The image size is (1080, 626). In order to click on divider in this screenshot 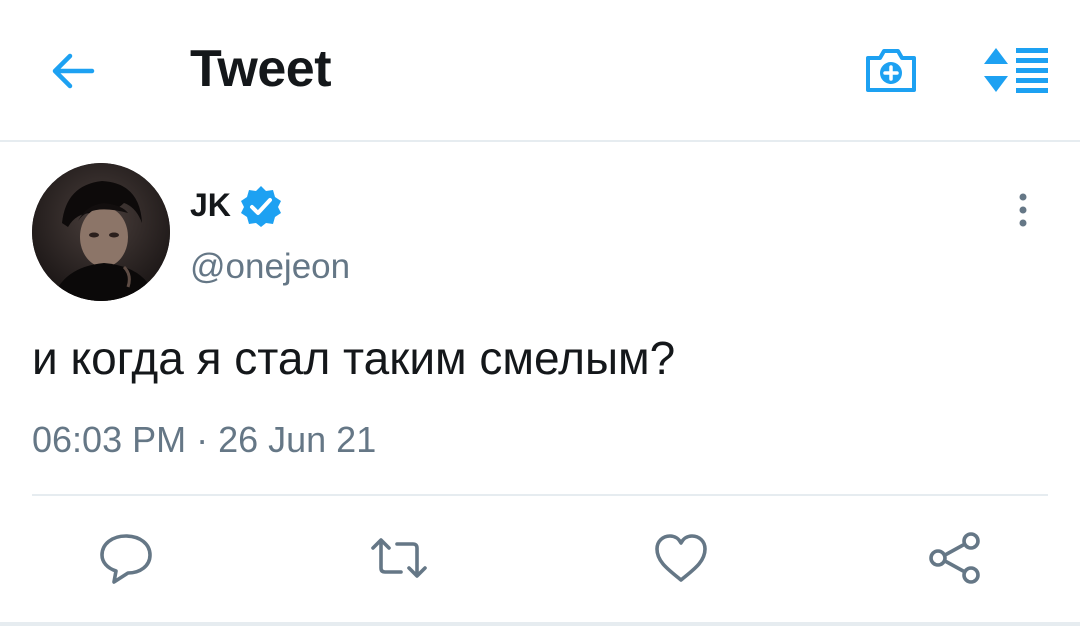, I will do `click(540, 495)`.